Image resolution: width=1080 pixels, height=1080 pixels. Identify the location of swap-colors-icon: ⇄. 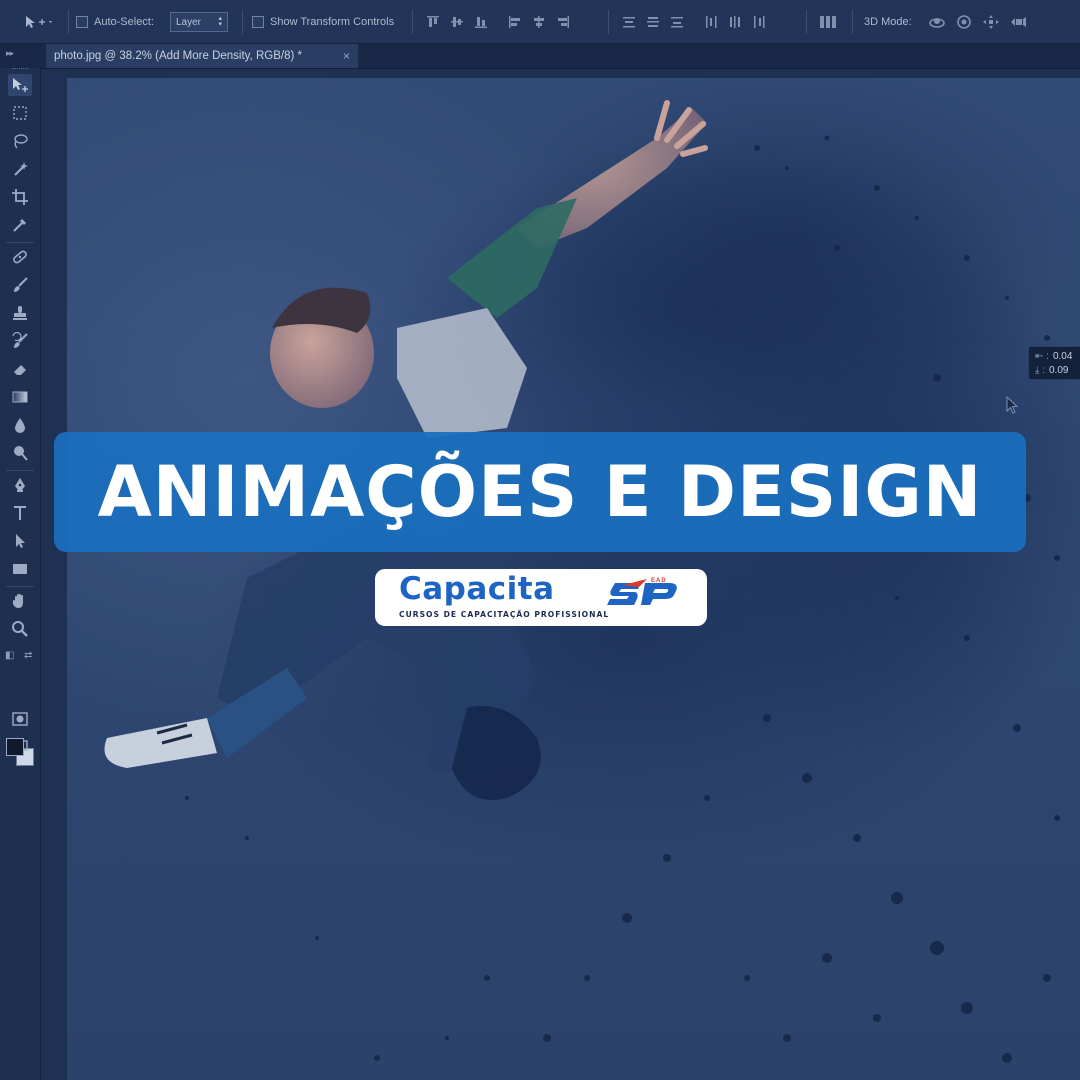
(28, 655).